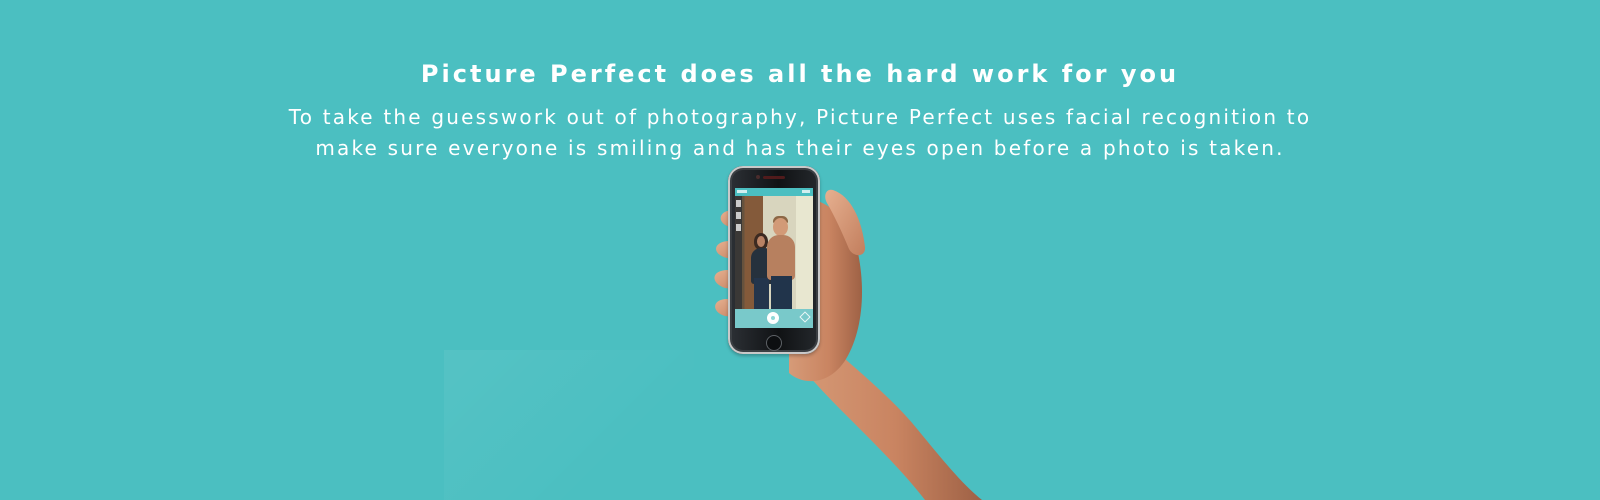  Describe the element at coordinates (569, 425) in the screenshot. I see `background-light-shade` at that location.